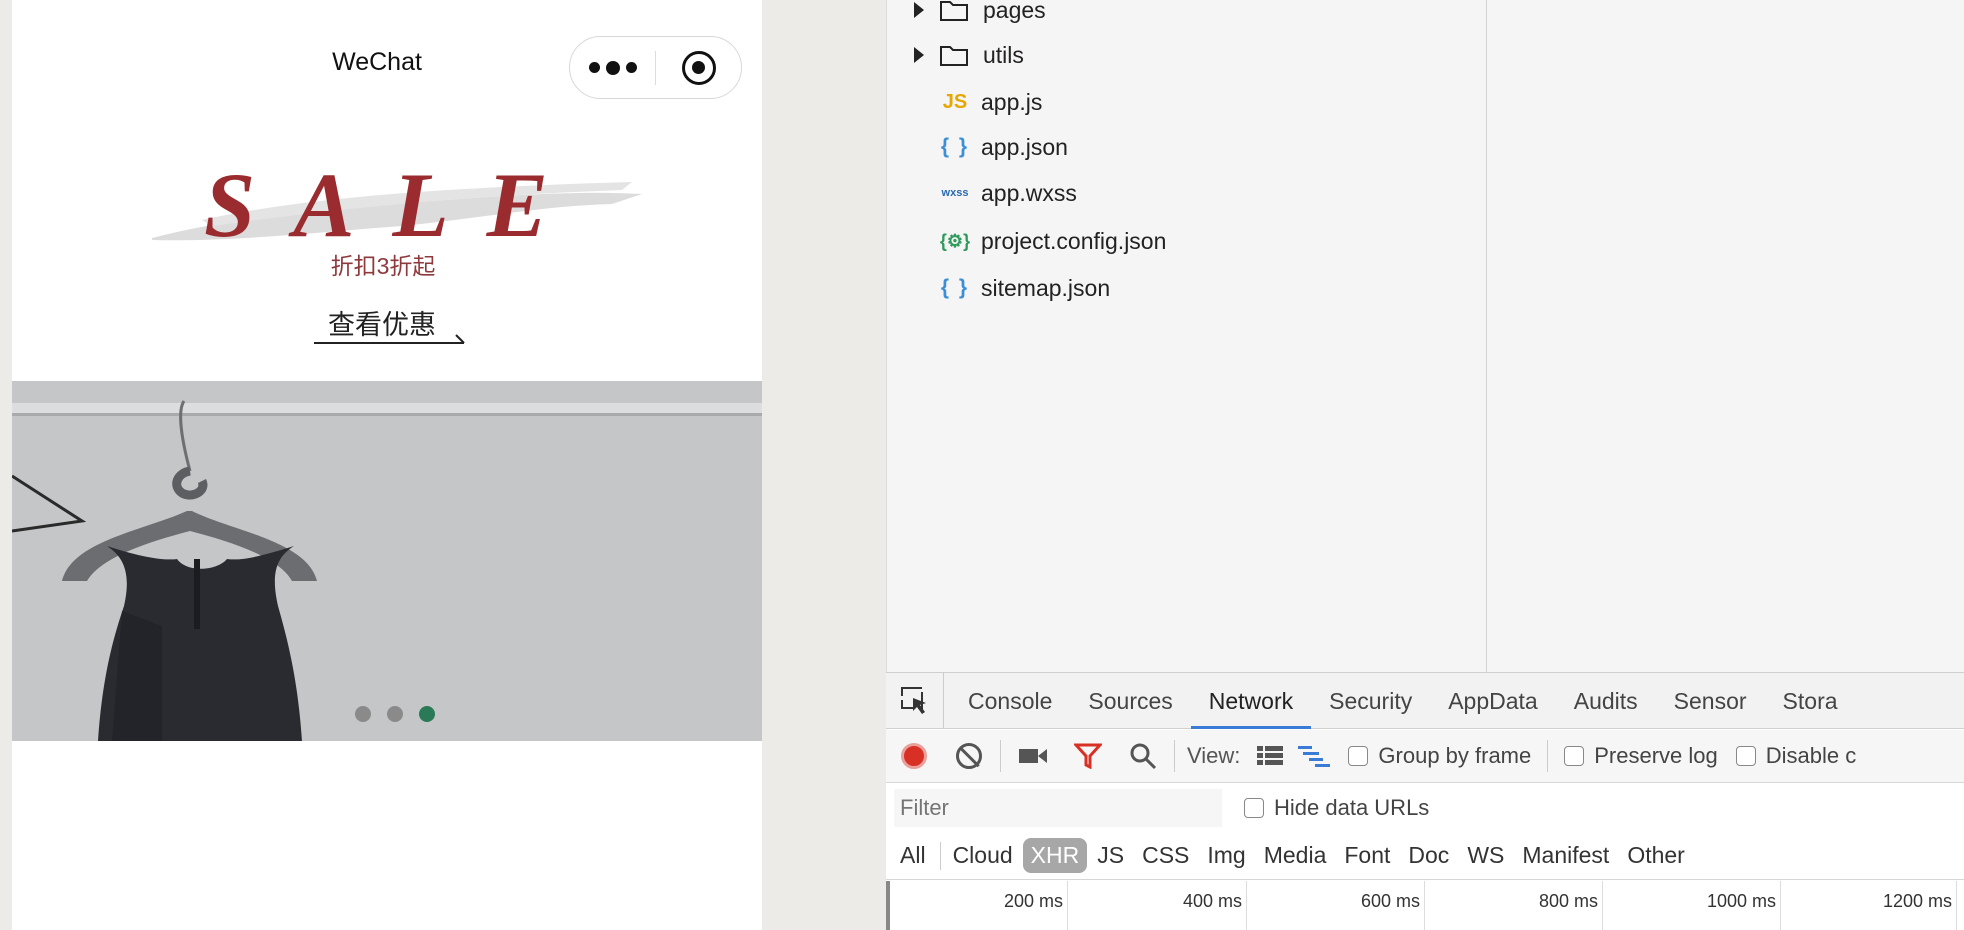 The image size is (1964, 930). I want to click on hide-data-urls-label: Hide data URLs, so click(1352, 807).